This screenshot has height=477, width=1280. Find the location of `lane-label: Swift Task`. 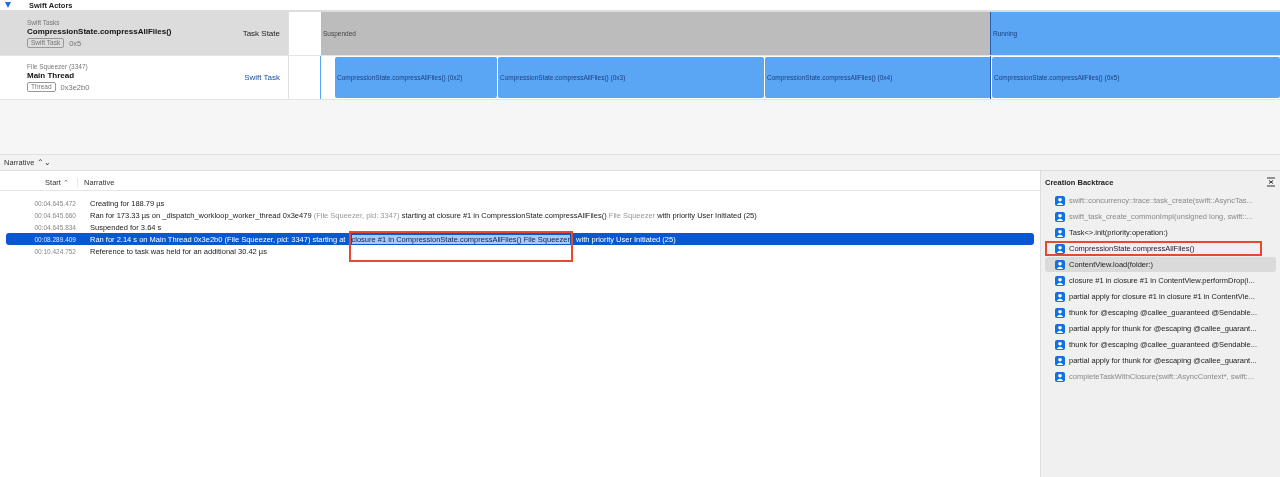

lane-label: Swift Task is located at coordinates (262, 77).